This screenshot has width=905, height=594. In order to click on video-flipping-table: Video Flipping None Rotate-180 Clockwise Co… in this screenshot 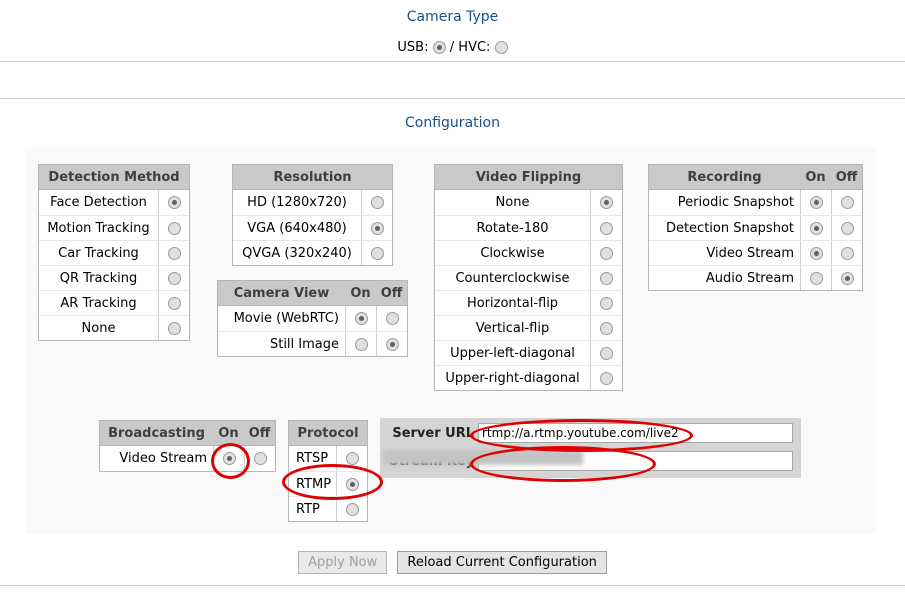, I will do `click(528, 277)`.